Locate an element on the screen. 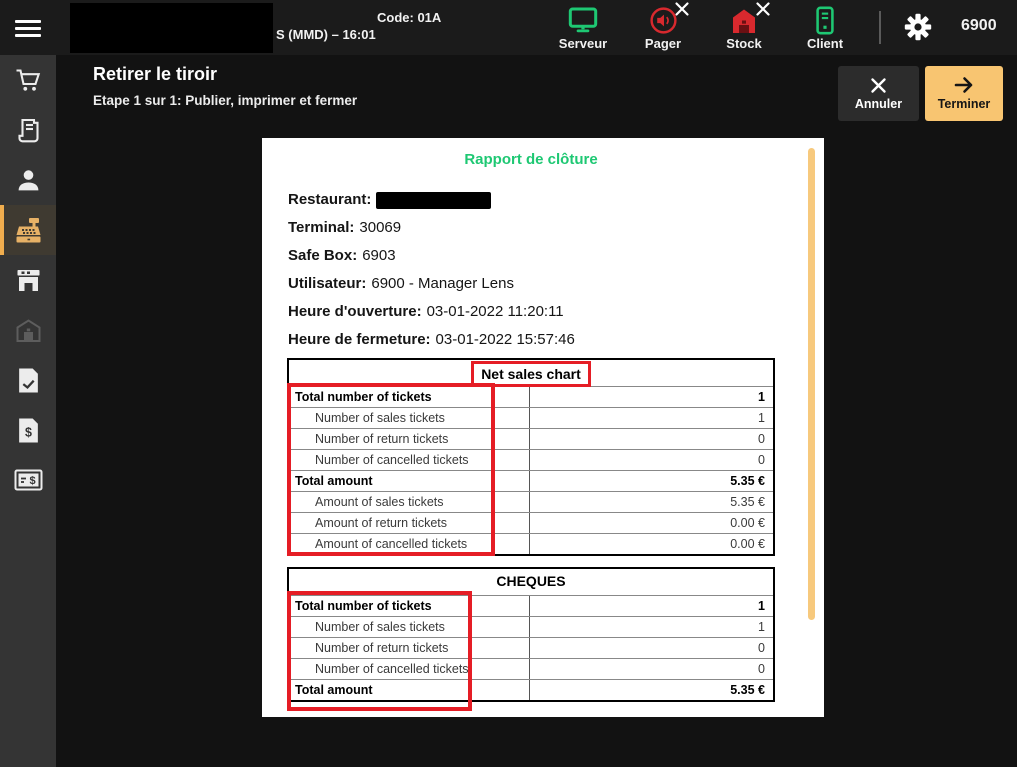 The width and height of the screenshot is (1017, 767). sidebar-item-cheque: $ is located at coordinates (28, 480).